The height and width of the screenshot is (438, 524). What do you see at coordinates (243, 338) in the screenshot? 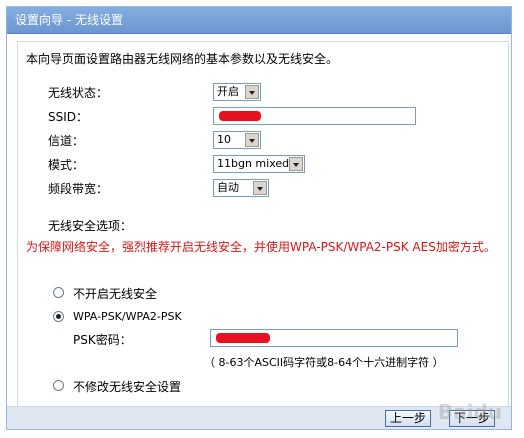
I see `psk-redaction` at bounding box center [243, 338].